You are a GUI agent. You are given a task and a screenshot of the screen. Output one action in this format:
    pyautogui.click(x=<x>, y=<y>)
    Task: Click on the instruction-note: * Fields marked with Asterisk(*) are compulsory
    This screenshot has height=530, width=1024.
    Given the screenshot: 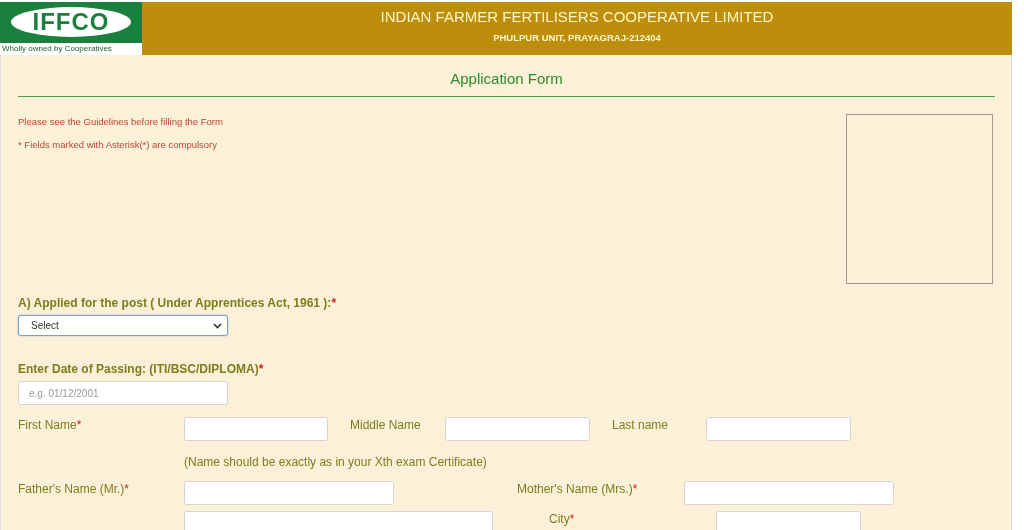 What is the action you would take?
    pyautogui.click(x=118, y=144)
    